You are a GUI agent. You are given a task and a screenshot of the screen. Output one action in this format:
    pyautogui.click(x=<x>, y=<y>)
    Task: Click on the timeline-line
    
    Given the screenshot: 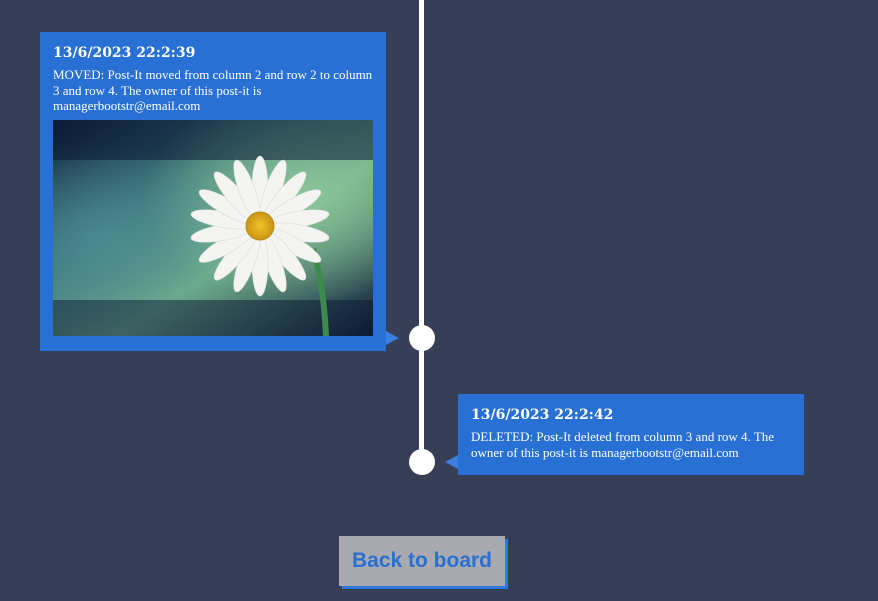 What is the action you would take?
    pyautogui.click(x=421, y=231)
    